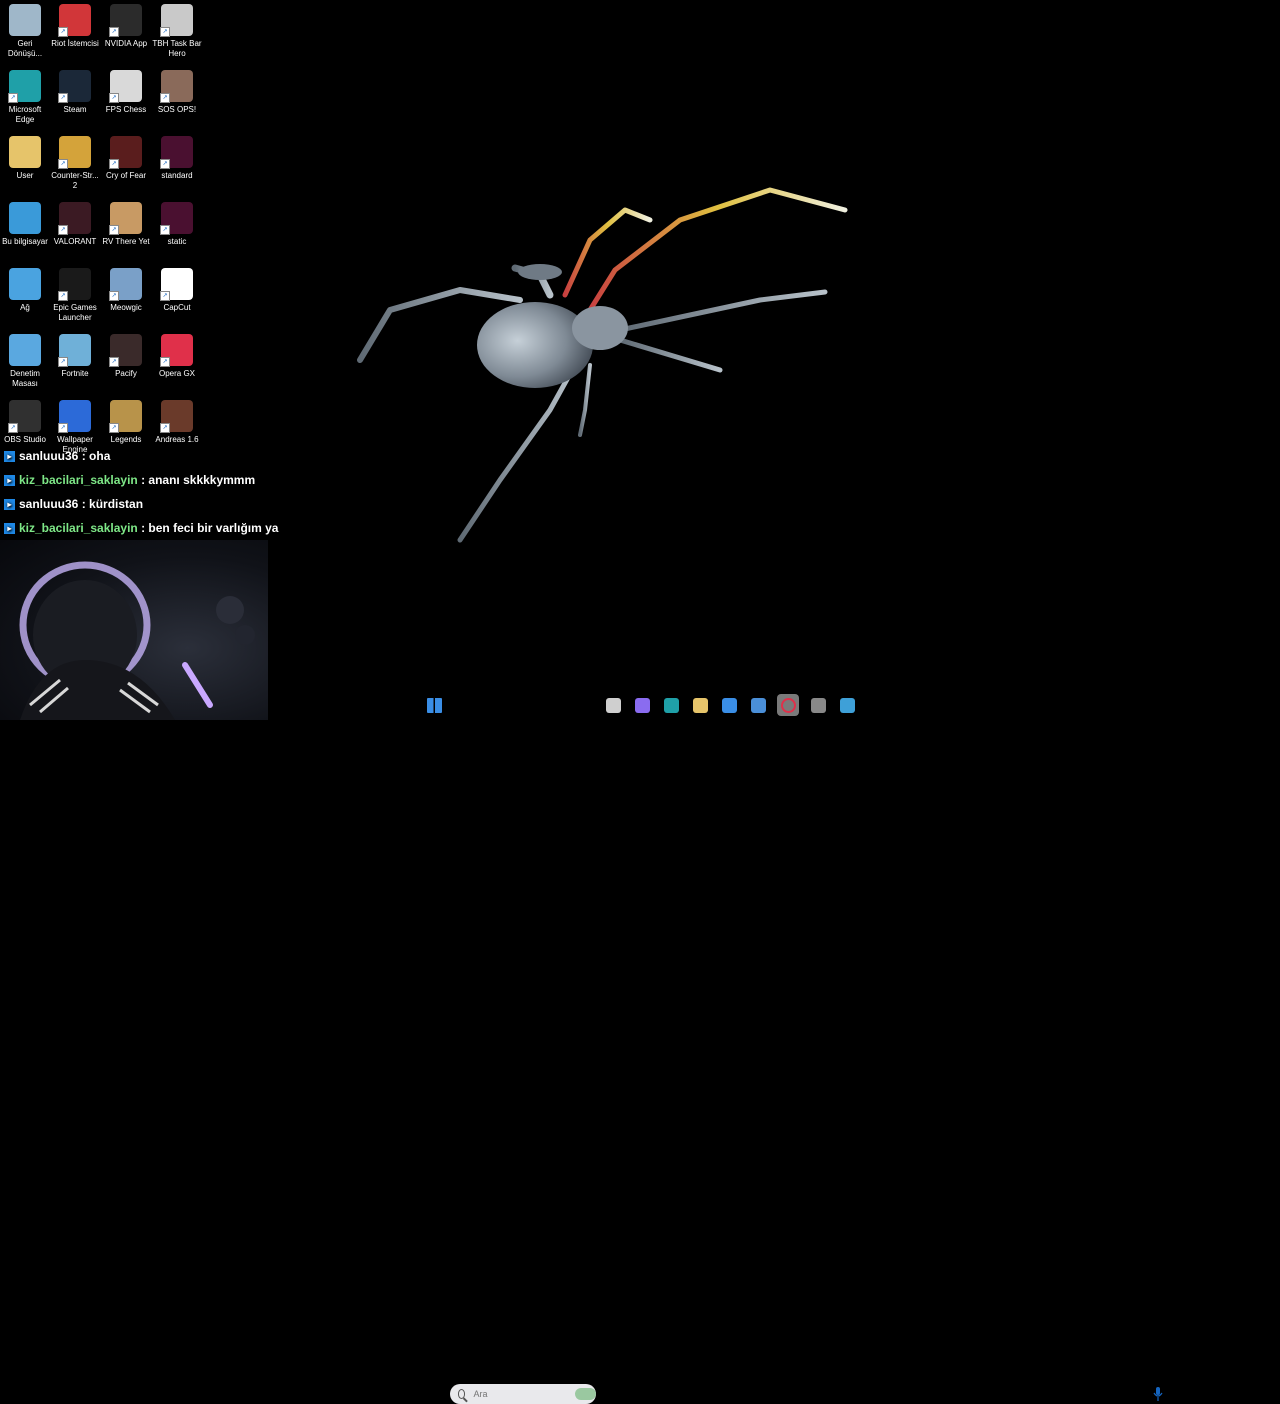 Image resolution: width=1280 pixels, height=1404 pixels. I want to click on nvidia-icon: ↗, so click(125, 20).